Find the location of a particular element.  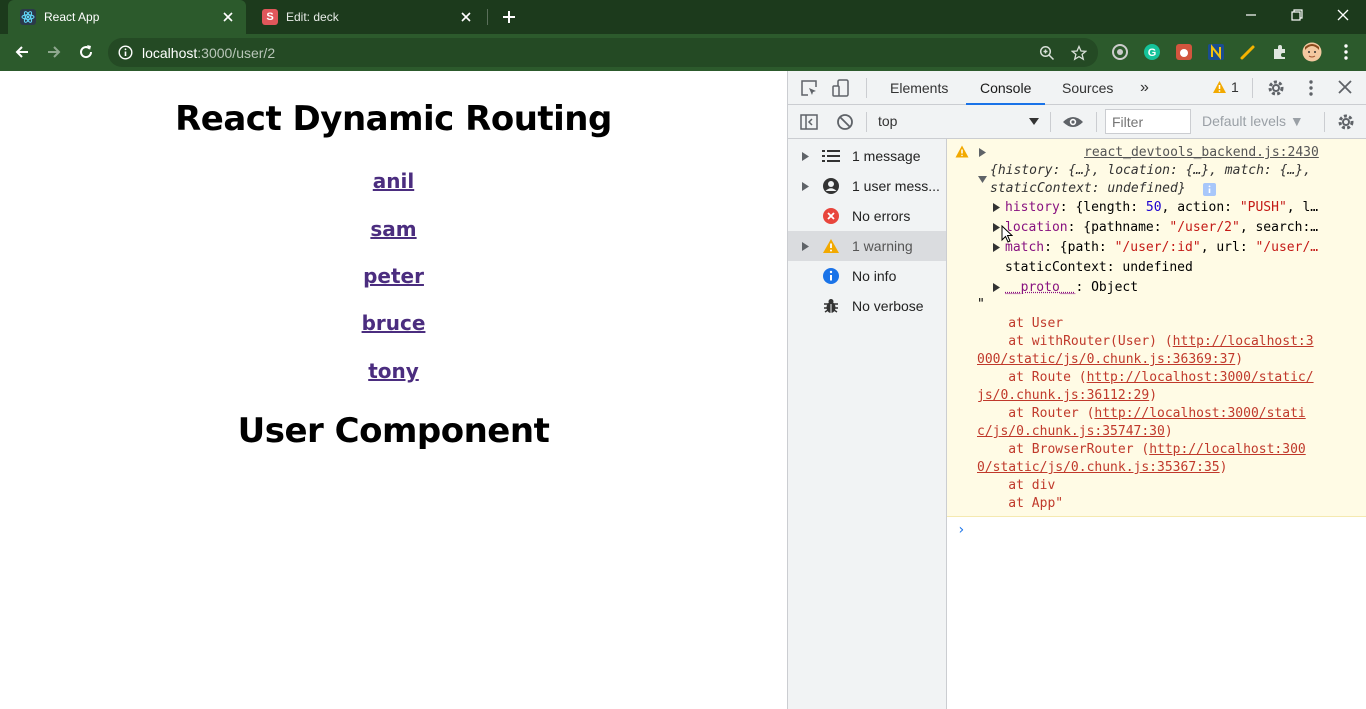

settings-gear-icon is located at coordinates (1276, 88).